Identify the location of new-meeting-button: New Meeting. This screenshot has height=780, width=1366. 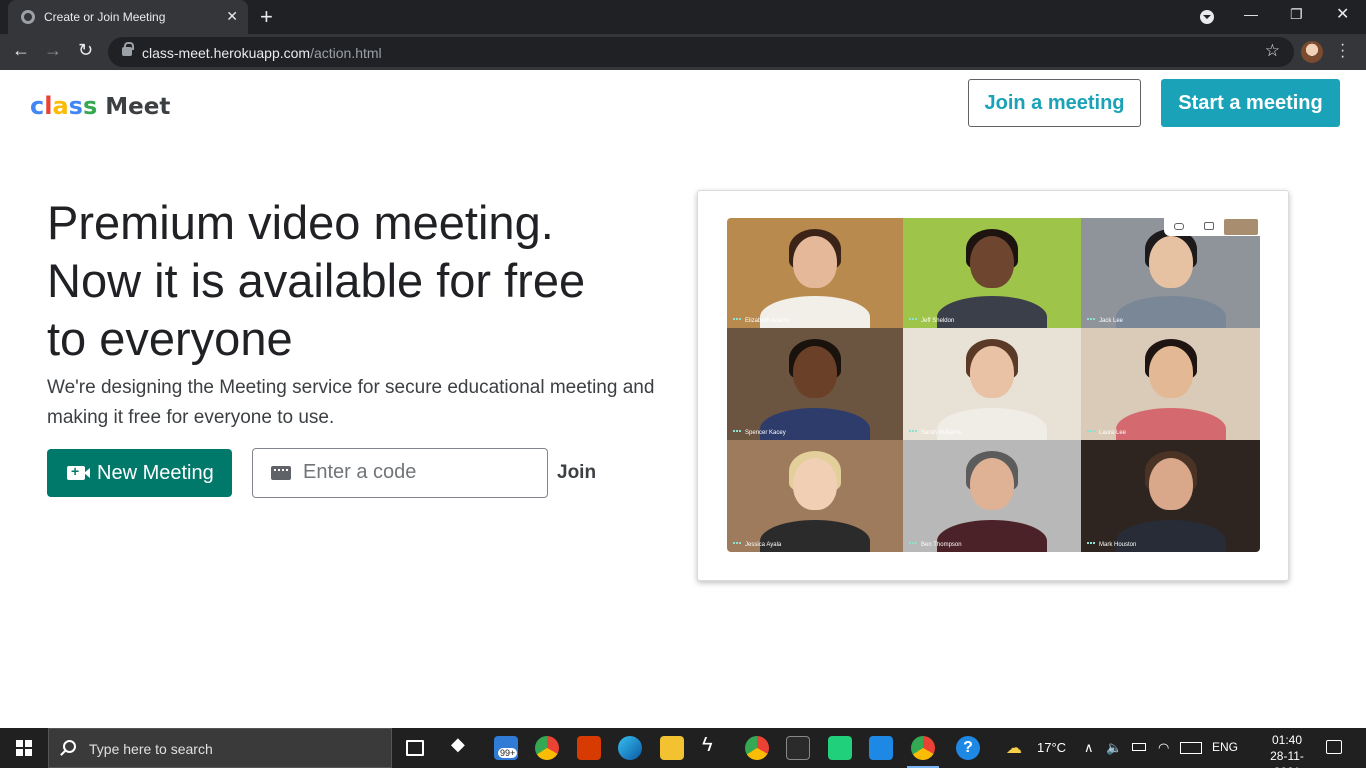
(139, 473).